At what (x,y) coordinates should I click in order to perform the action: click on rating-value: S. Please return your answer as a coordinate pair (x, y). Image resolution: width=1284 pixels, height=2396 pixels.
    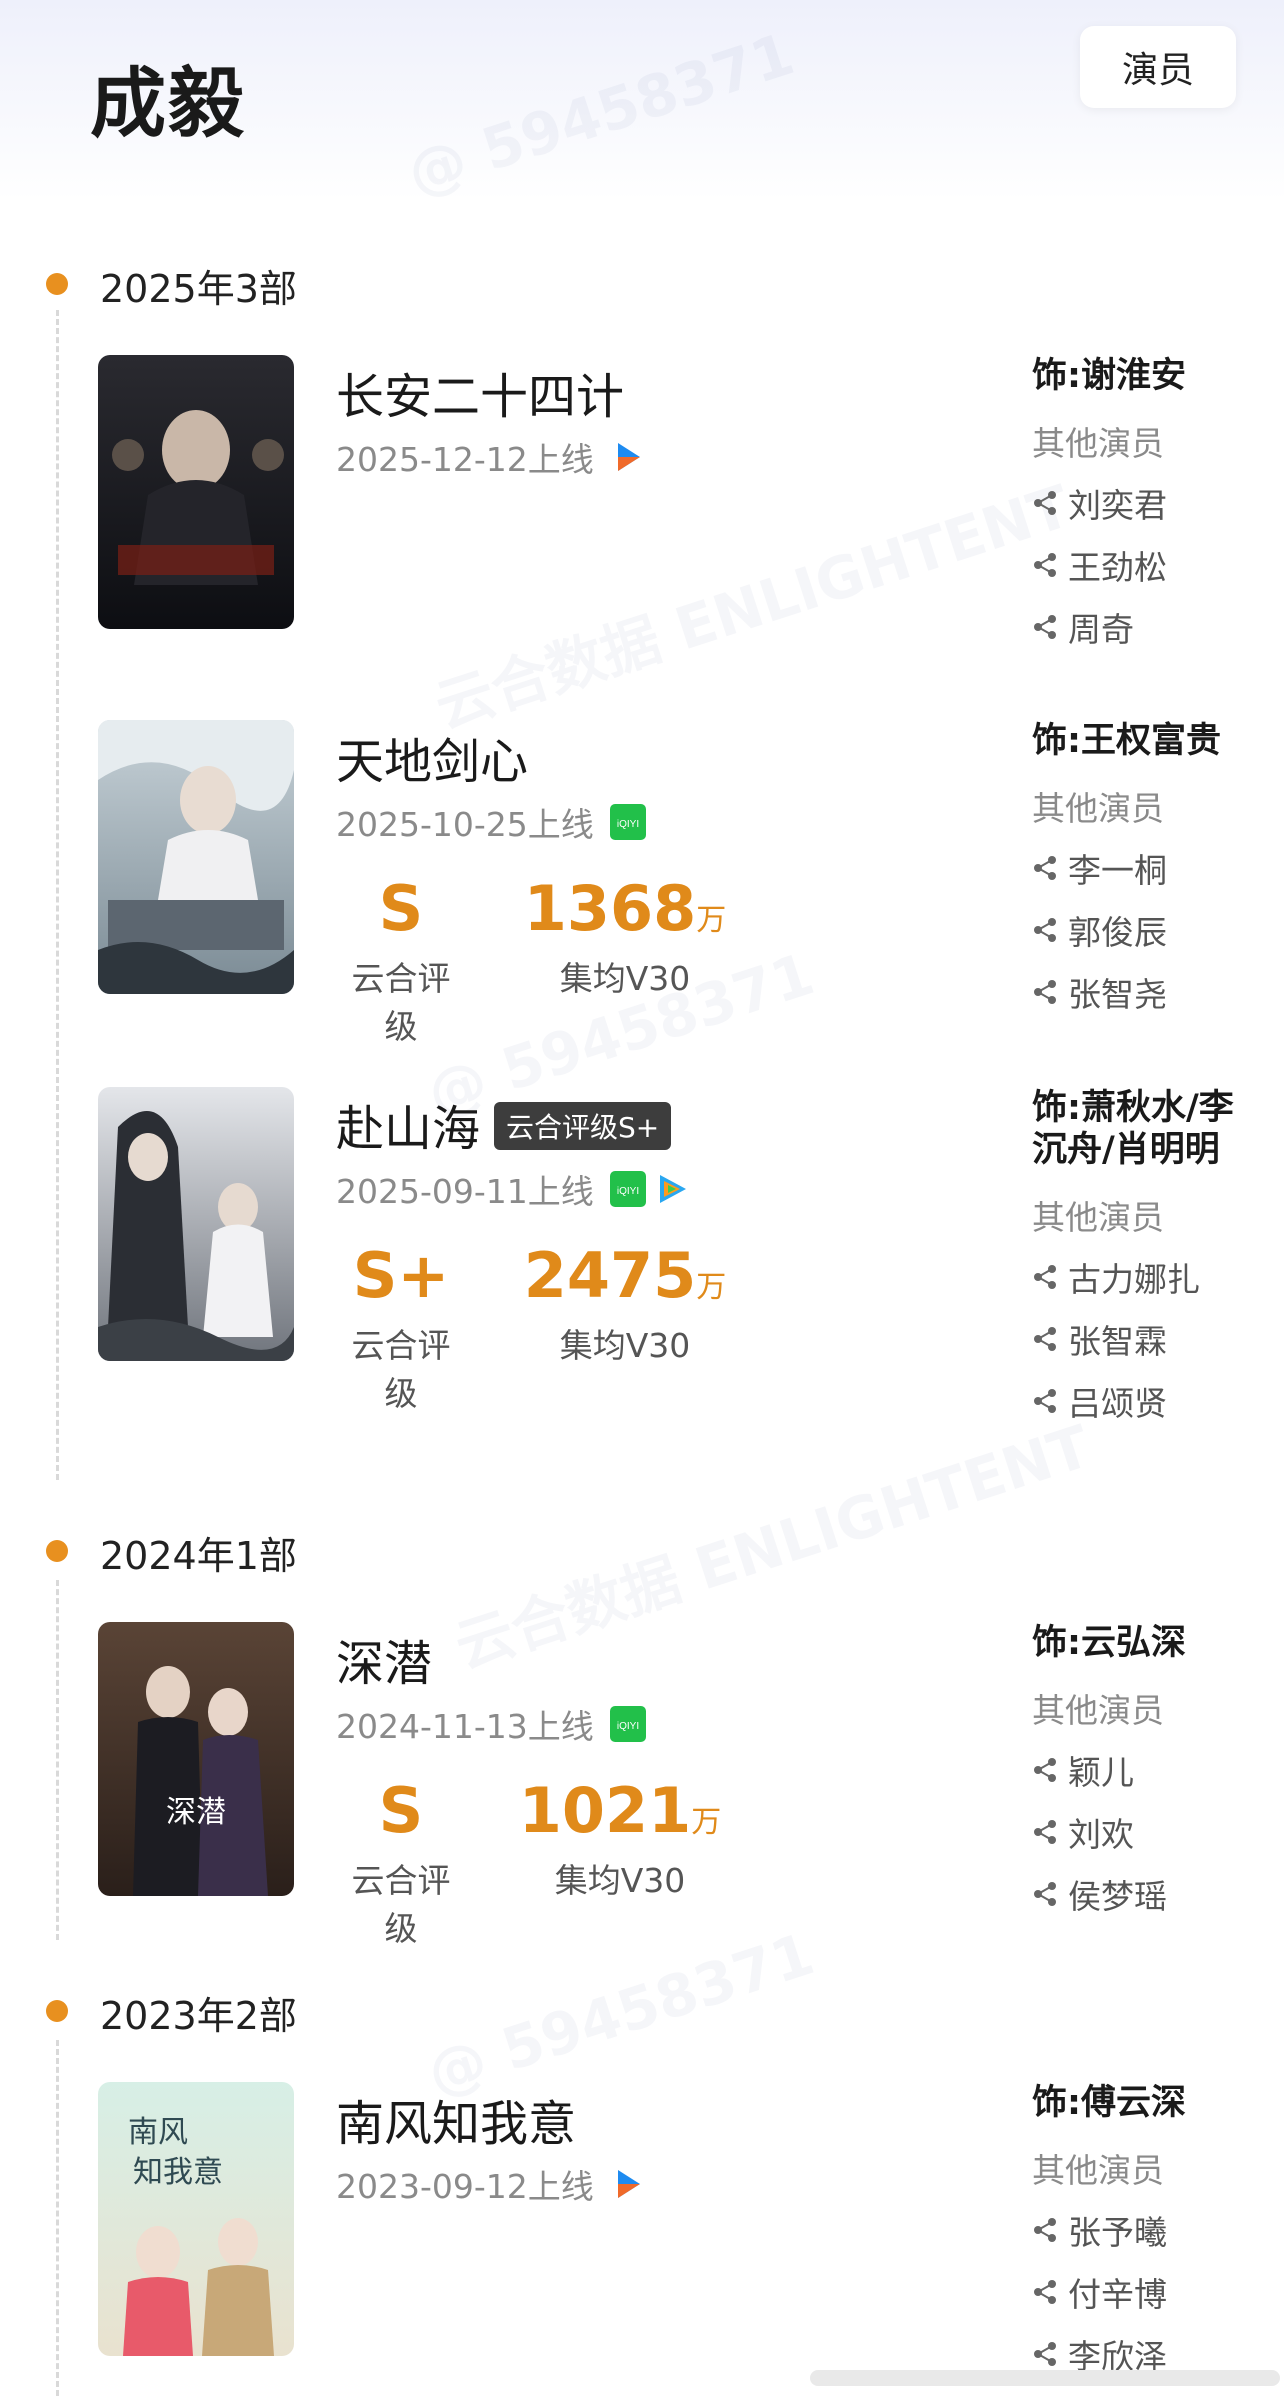
    Looking at the image, I should click on (401, 908).